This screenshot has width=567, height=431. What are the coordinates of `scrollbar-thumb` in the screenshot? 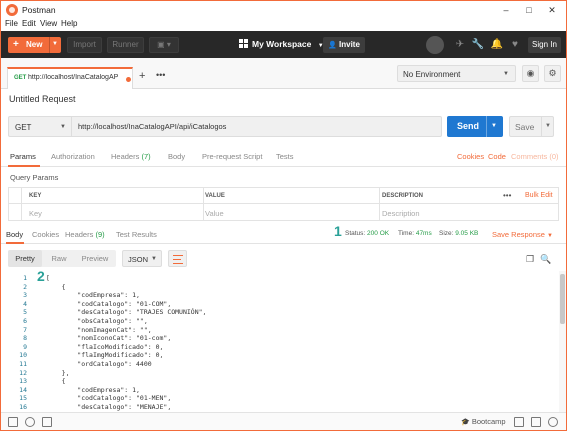 It's located at (562, 299).